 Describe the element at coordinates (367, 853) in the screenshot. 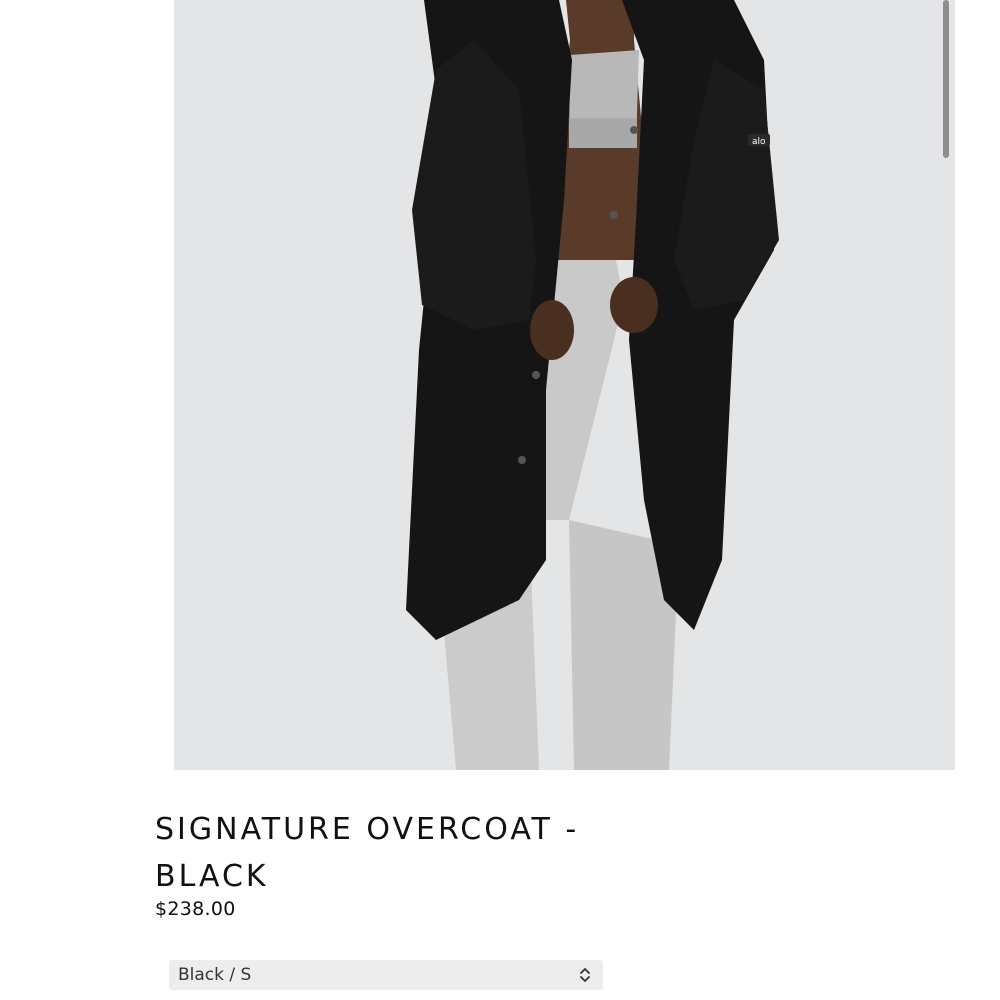

I see `product-title: SIGNATURE OVERCOAT - BLACK` at that location.